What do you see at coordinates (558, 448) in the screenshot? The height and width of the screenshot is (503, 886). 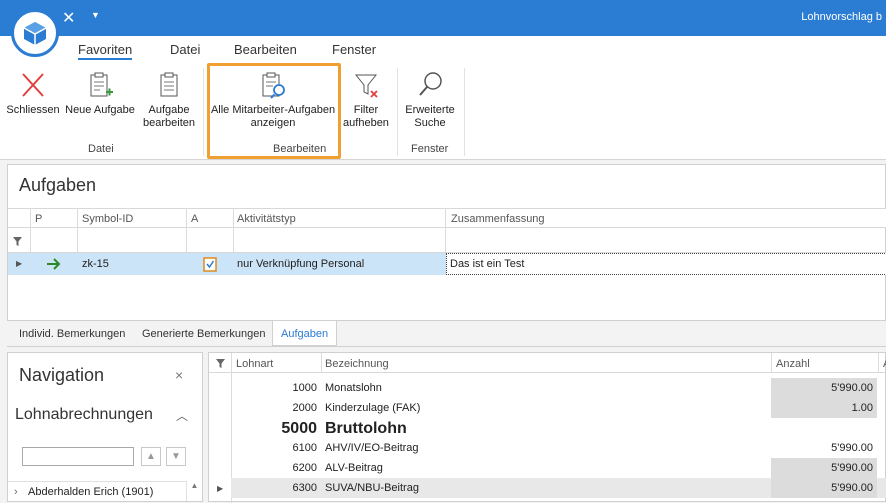 I see `table-row: 6100 AHV/IV/EO-Beitrag 5'990.00` at bounding box center [558, 448].